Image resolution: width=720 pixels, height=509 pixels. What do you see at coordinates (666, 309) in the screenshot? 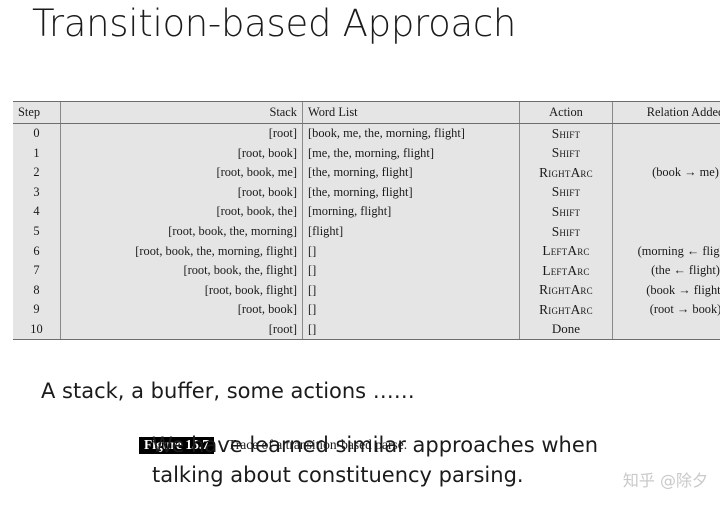
I see `cell-relation: (root → book)` at bounding box center [666, 309].